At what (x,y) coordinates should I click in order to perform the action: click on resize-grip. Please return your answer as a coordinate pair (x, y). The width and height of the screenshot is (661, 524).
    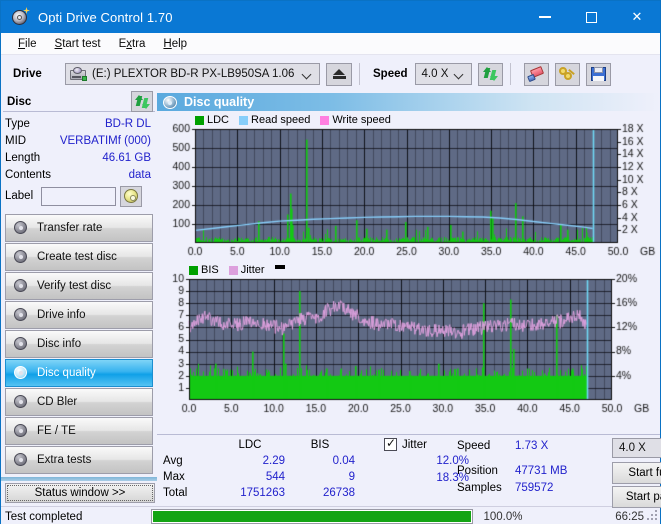
    Looking at the image, I should click on (652, 515).